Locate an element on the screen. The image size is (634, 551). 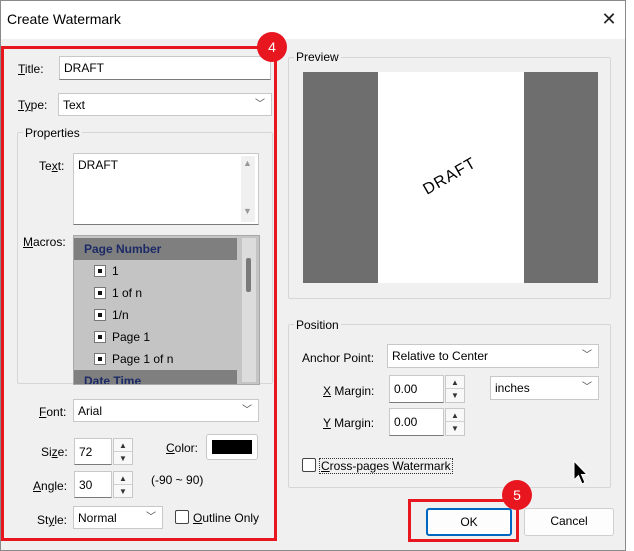
dialog-title: Create Watermark is located at coordinates (64, 19).